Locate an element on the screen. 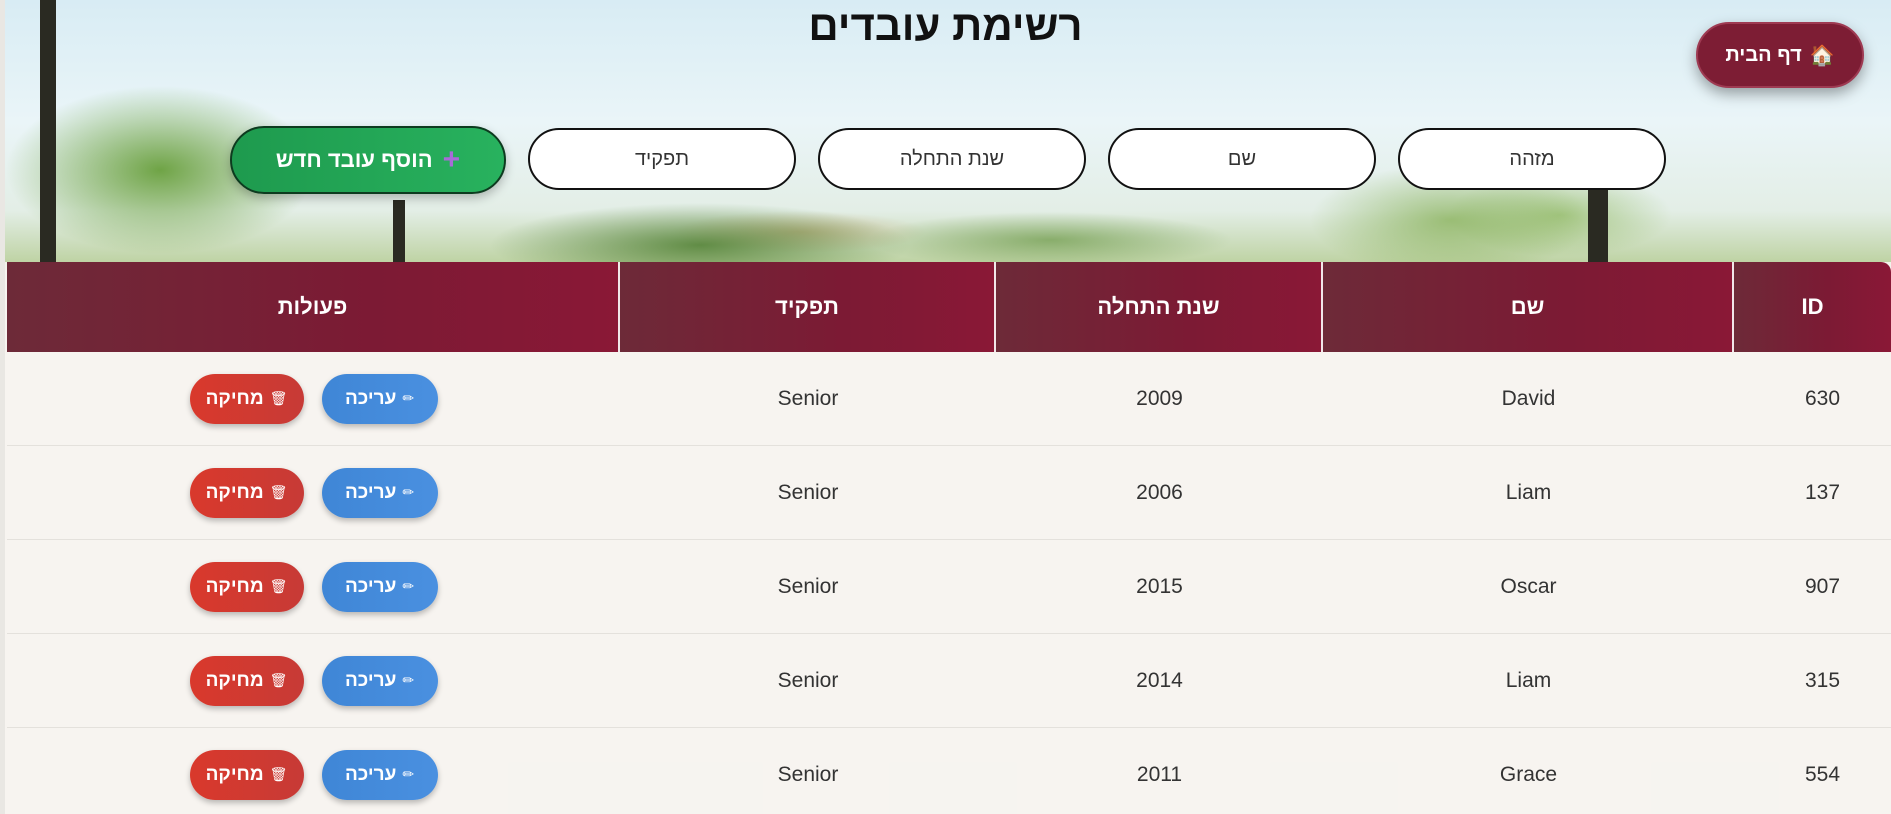 Image resolution: width=1891 pixels, height=814 pixels. table-row: 🗑 מחיקה ✏ עריכה Senior 2014 Liam 315 is located at coordinates (949, 681).